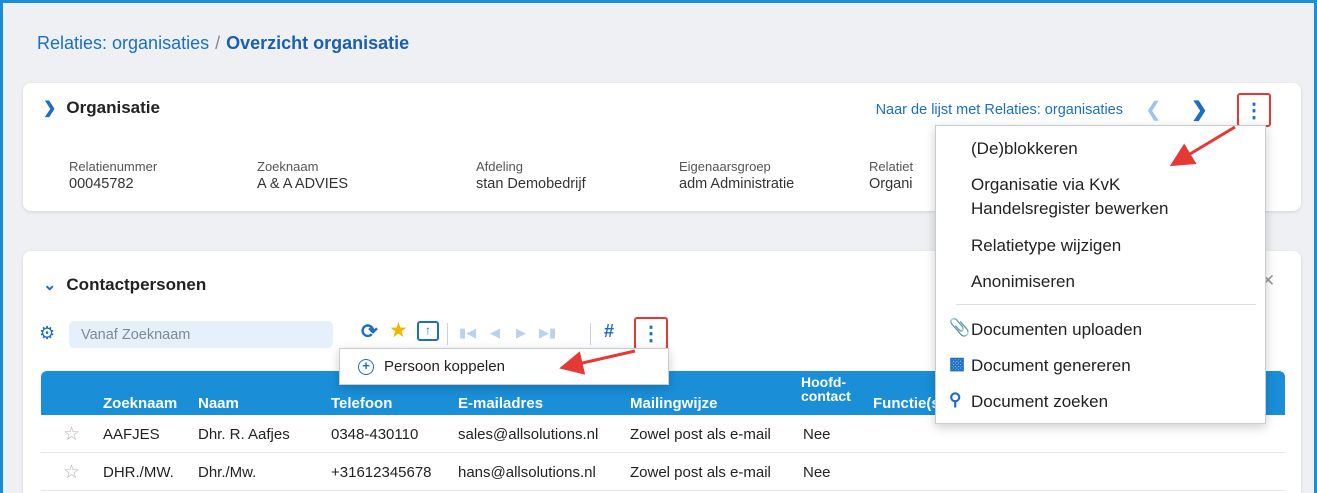 The height and width of the screenshot is (493, 1317). What do you see at coordinates (288, 166) in the screenshot?
I see `field-label: Zoeknaam` at bounding box center [288, 166].